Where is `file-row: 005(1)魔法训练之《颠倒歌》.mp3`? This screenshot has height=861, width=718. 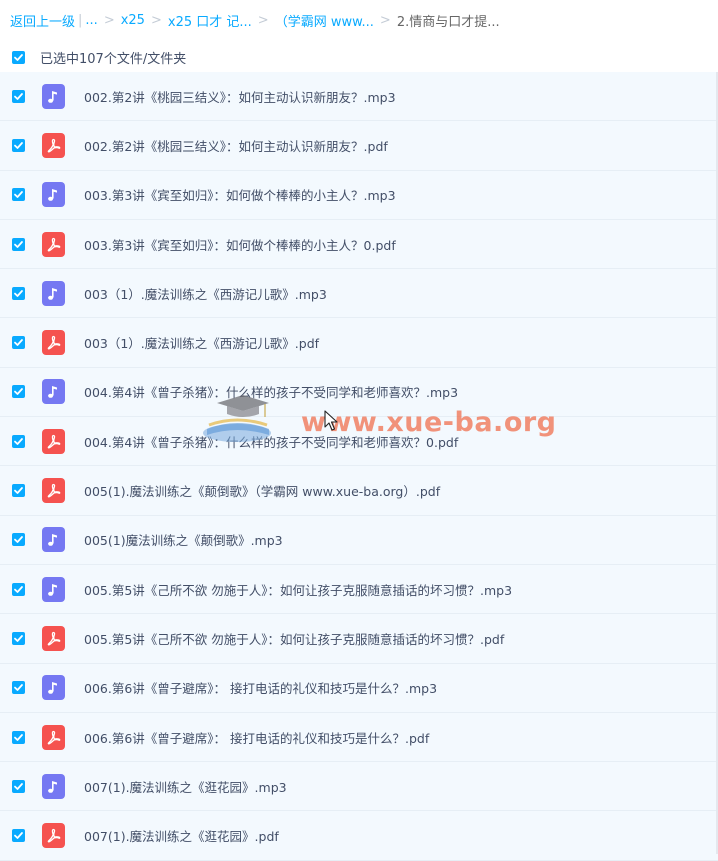 file-row: 005(1)魔法训练之《颠倒歌》.mp3 is located at coordinates (359, 540).